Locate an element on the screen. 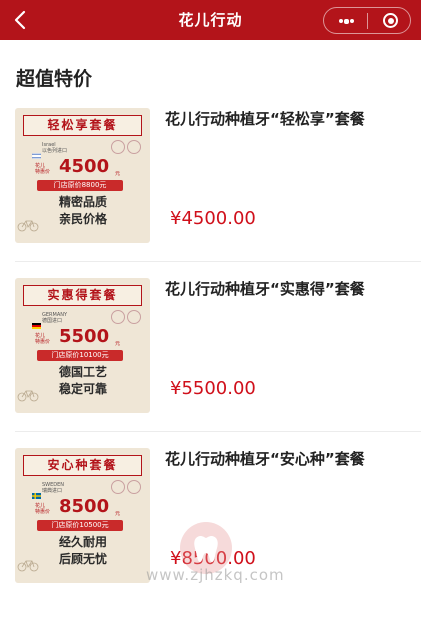 The width and height of the screenshot is (421, 618). record-circle-icon is located at coordinates (390, 20).